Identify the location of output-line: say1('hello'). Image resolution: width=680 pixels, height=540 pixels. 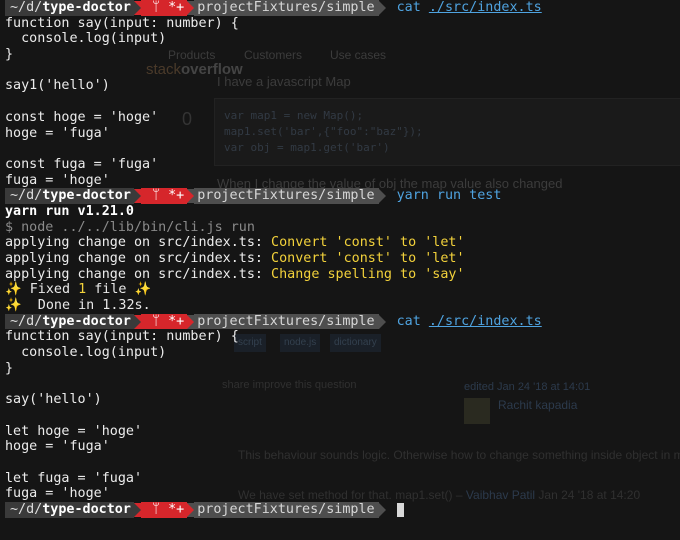
(57, 86).